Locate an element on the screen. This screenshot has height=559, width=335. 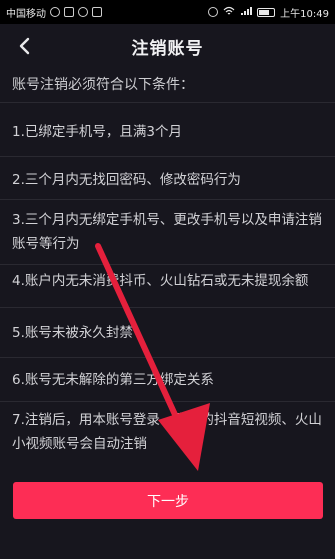
condition-item: 5.账号未被永久封禁 is located at coordinates (72, 333).